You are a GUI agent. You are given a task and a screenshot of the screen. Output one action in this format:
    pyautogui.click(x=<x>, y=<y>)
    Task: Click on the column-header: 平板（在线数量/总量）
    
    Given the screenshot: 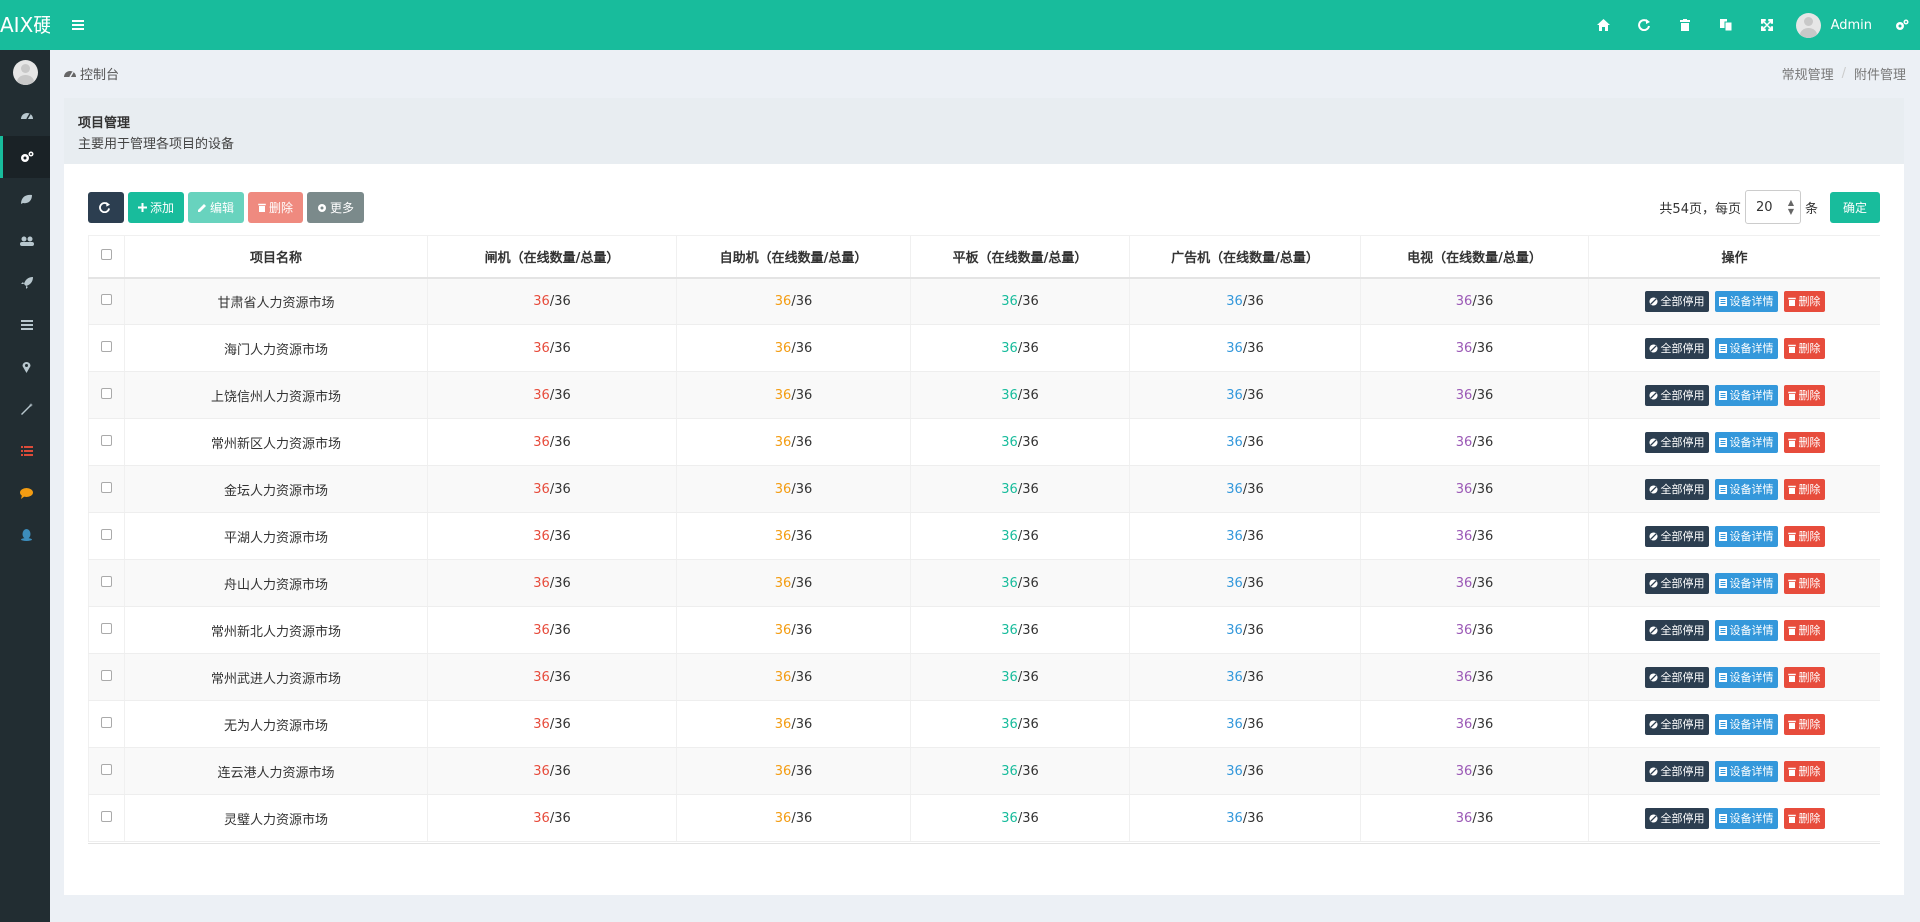 What is the action you would take?
    pyautogui.click(x=1020, y=257)
    